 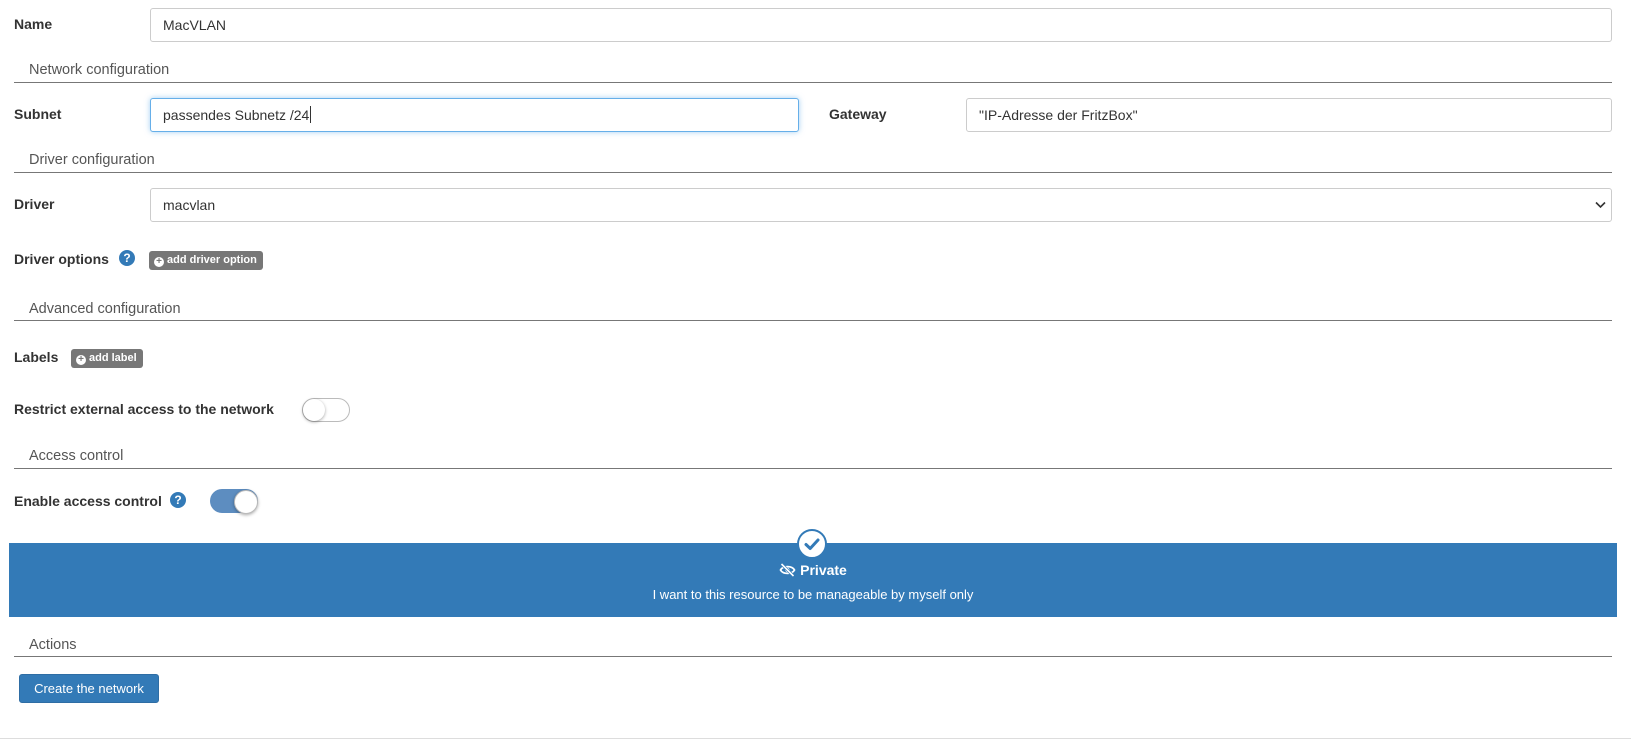 I want to click on driver-label: Driver, so click(x=34, y=204).